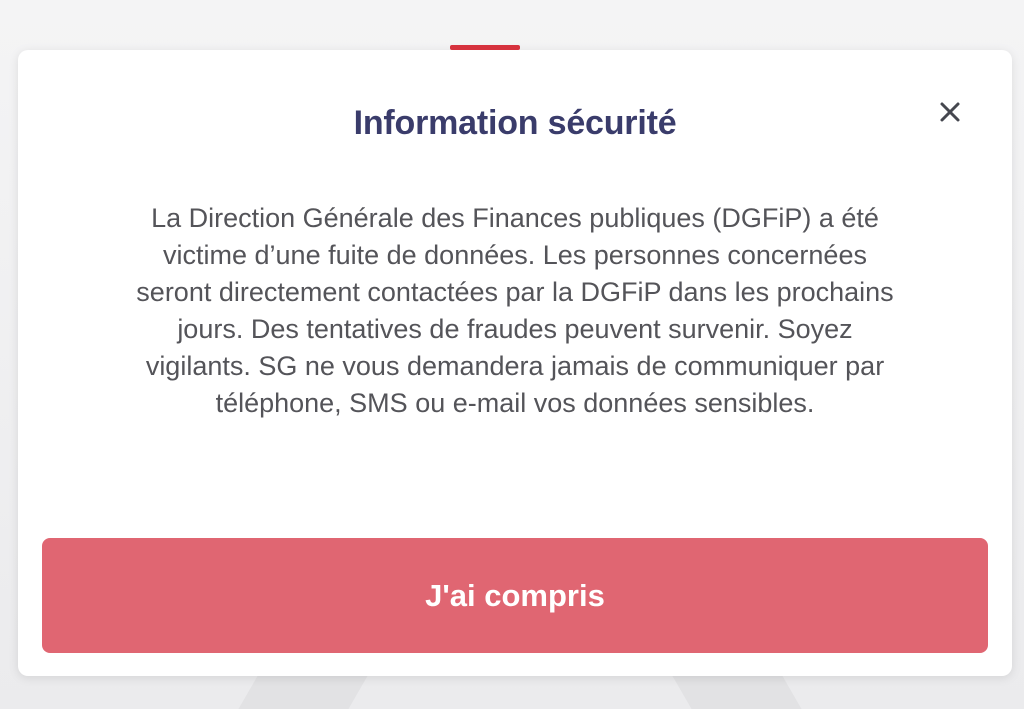 The image size is (1024, 709). What do you see at coordinates (515, 595) in the screenshot?
I see `confirm-button: J'ai compris` at bounding box center [515, 595].